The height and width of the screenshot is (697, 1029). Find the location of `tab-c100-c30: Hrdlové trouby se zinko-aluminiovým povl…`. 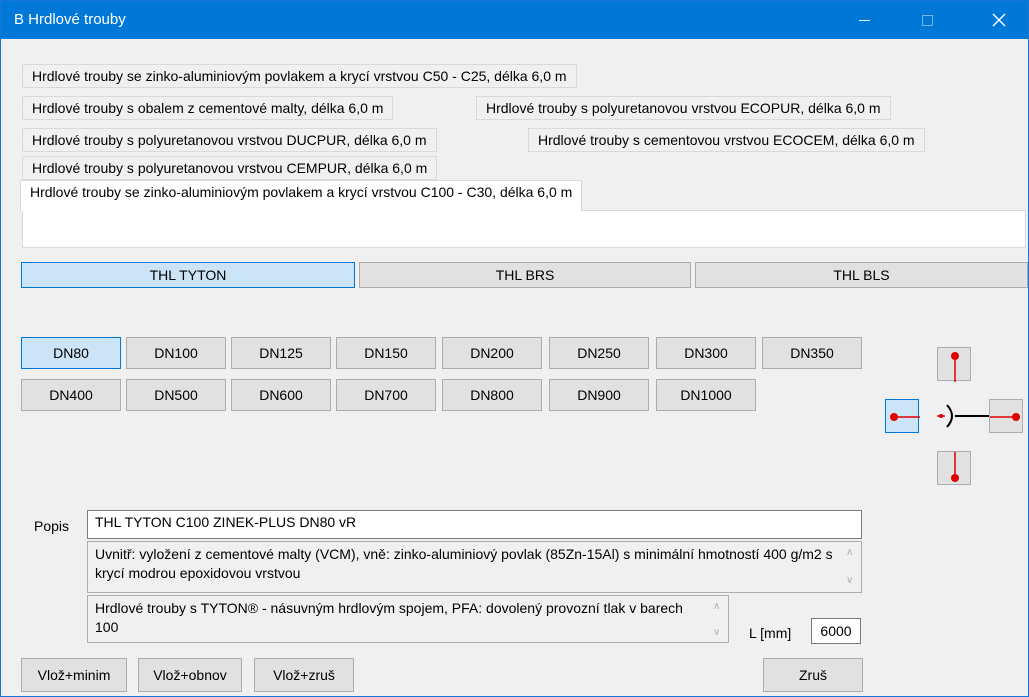

tab-c100-c30: Hrdlové trouby se zinko-aluminiovým povl… is located at coordinates (301, 195).